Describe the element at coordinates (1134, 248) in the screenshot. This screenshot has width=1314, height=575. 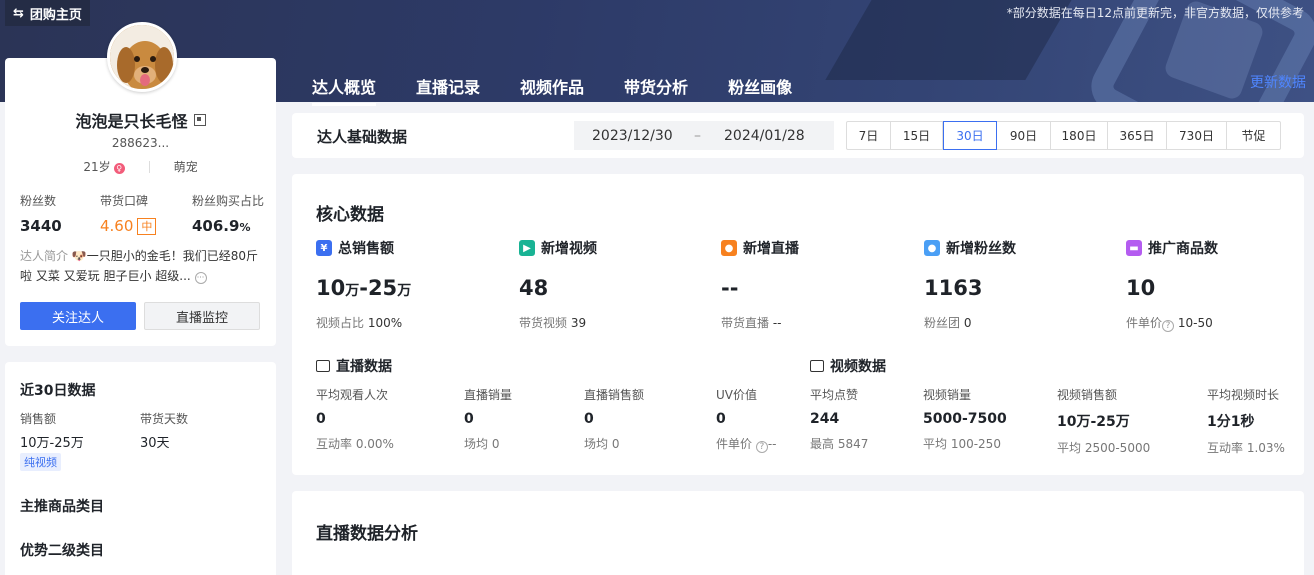
I see `bag-icon: ▬` at that location.